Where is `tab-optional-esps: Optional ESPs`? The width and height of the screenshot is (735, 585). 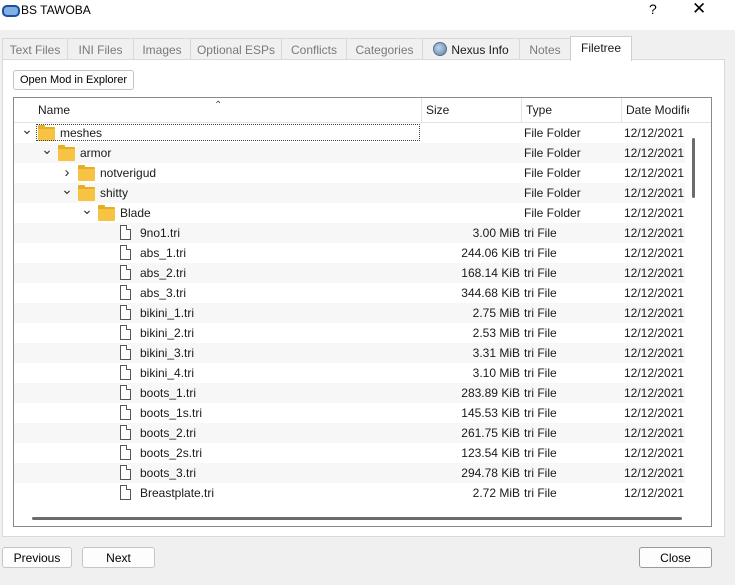 tab-optional-esps: Optional ESPs is located at coordinates (236, 49).